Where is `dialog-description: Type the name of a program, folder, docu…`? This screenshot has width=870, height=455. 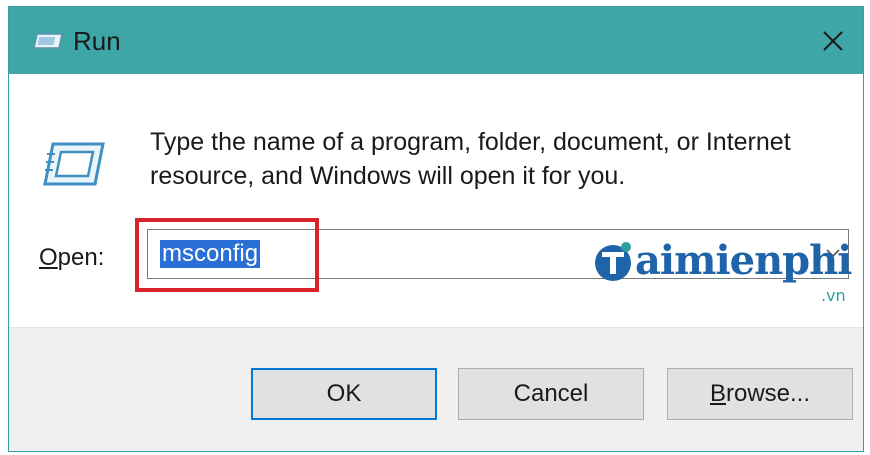
dialog-description: Type the name of a program, folder, docu… is located at coordinates (500, 159).